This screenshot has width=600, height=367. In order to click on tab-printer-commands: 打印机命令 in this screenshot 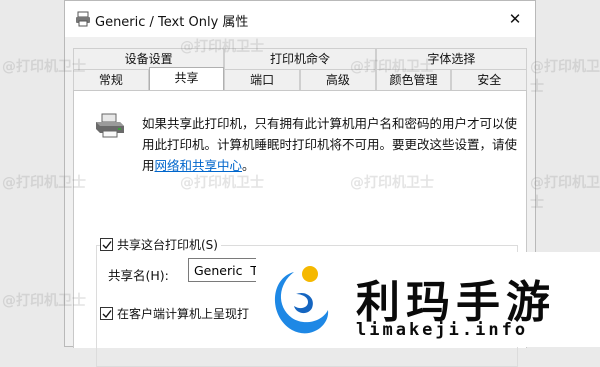, I will do `click(300, 58)`.